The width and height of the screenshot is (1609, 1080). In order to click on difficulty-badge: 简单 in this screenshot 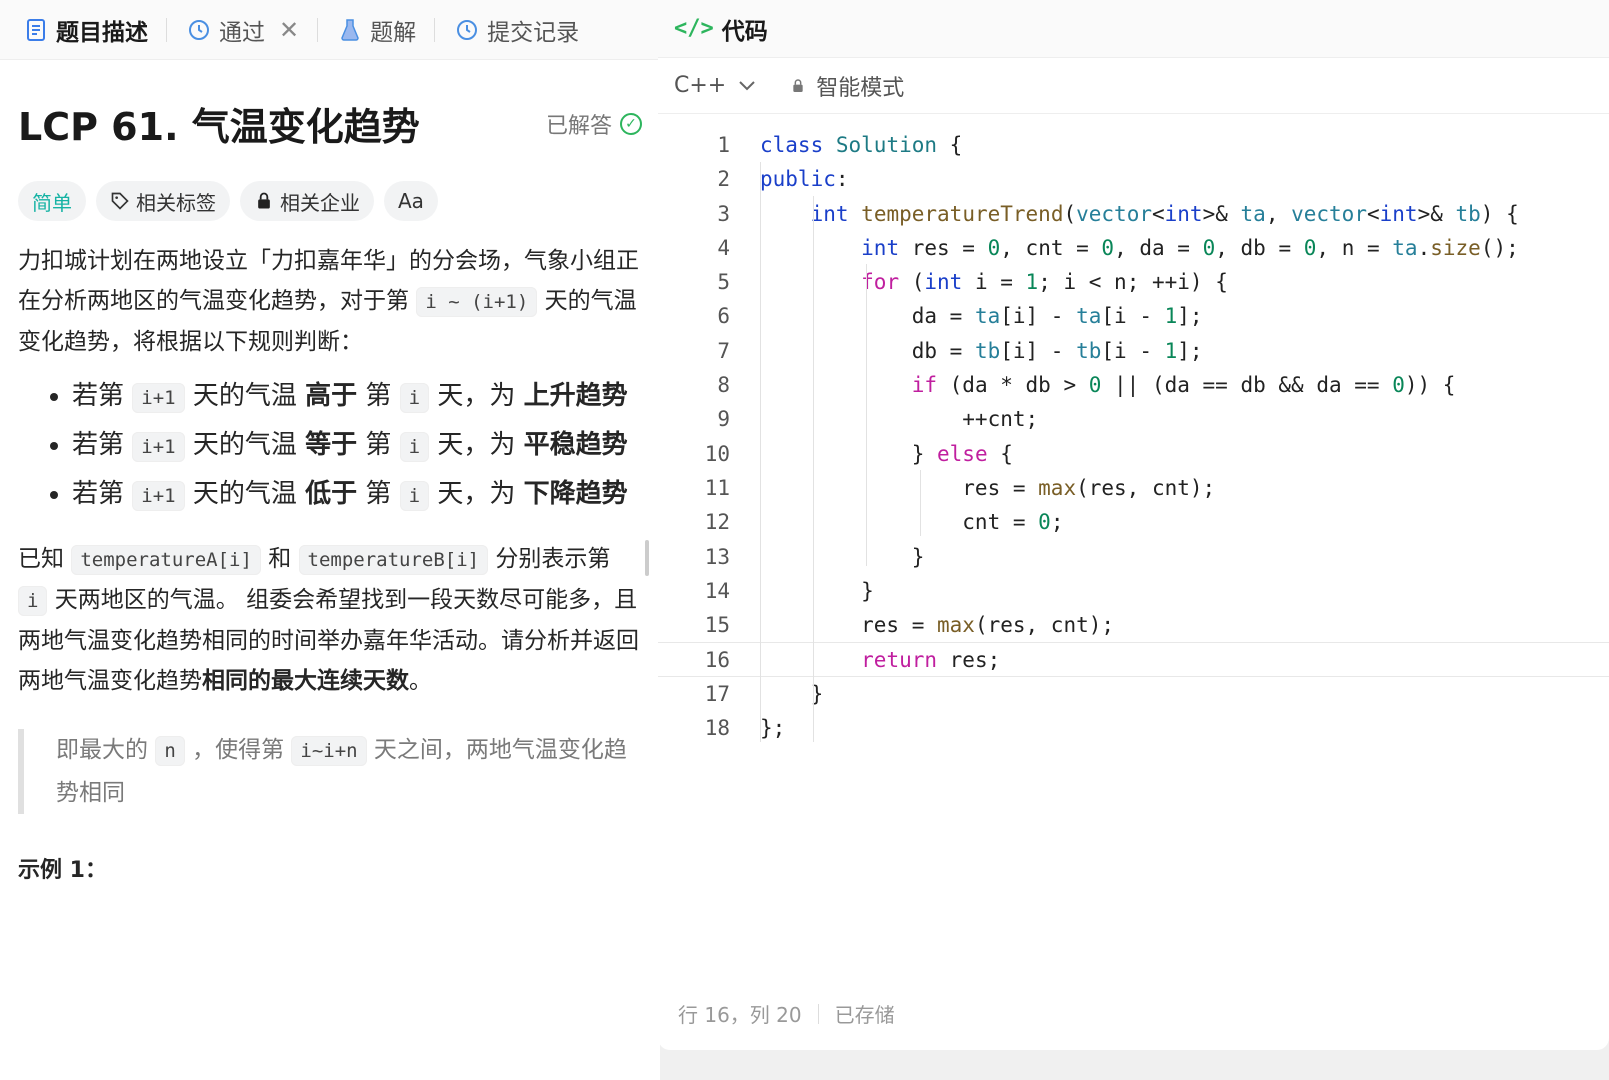, I will do `click(52, 201)`.